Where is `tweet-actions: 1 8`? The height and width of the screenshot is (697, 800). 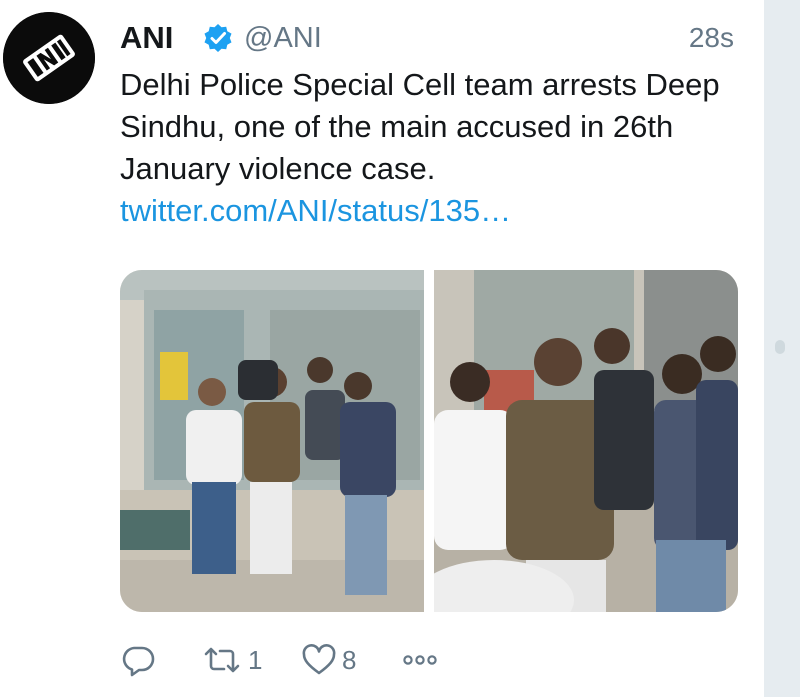 tweet-actions: 1 8 is located at coordinates (430, 660).